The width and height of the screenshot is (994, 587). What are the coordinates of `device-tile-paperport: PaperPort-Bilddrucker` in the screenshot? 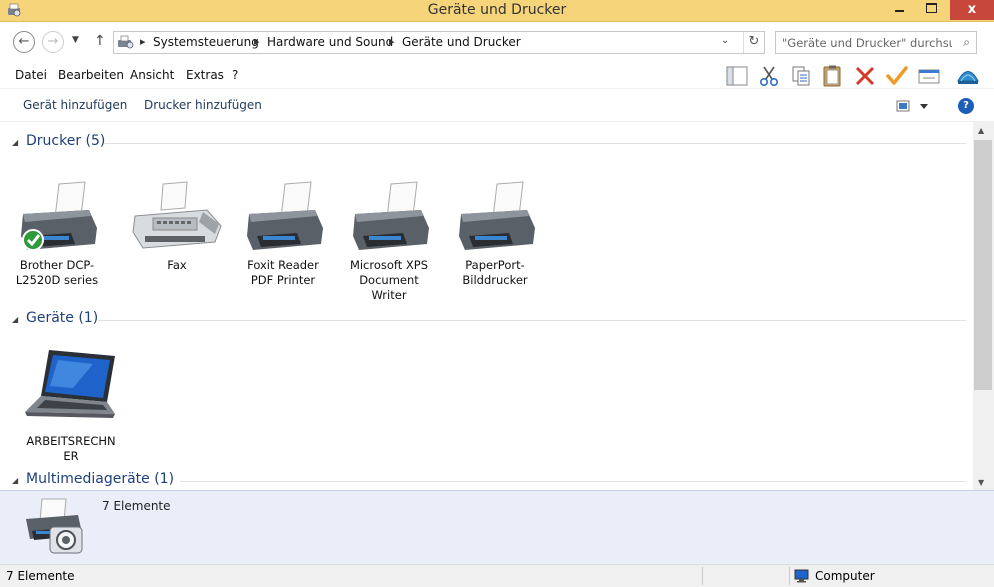 It's located at (495, 234).